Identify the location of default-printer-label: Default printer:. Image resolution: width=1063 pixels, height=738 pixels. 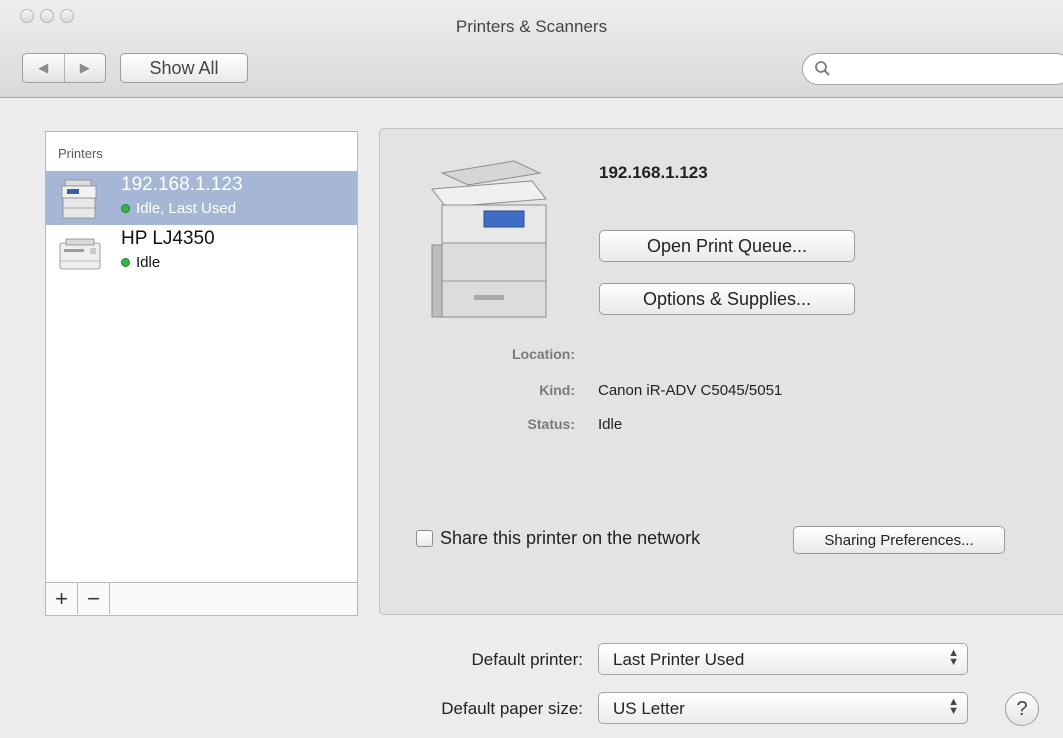
(527, 659).